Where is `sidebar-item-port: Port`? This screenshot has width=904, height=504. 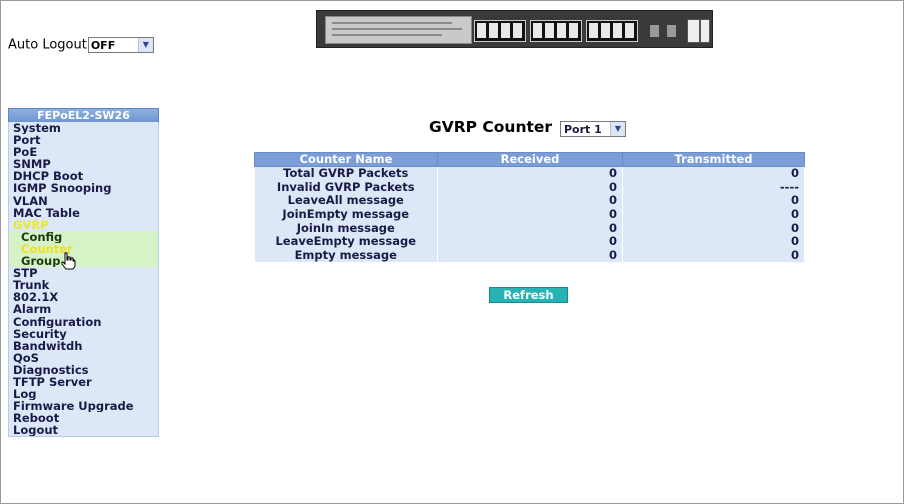
sidebar-item-port: Port is located at coordinates (83, 140).